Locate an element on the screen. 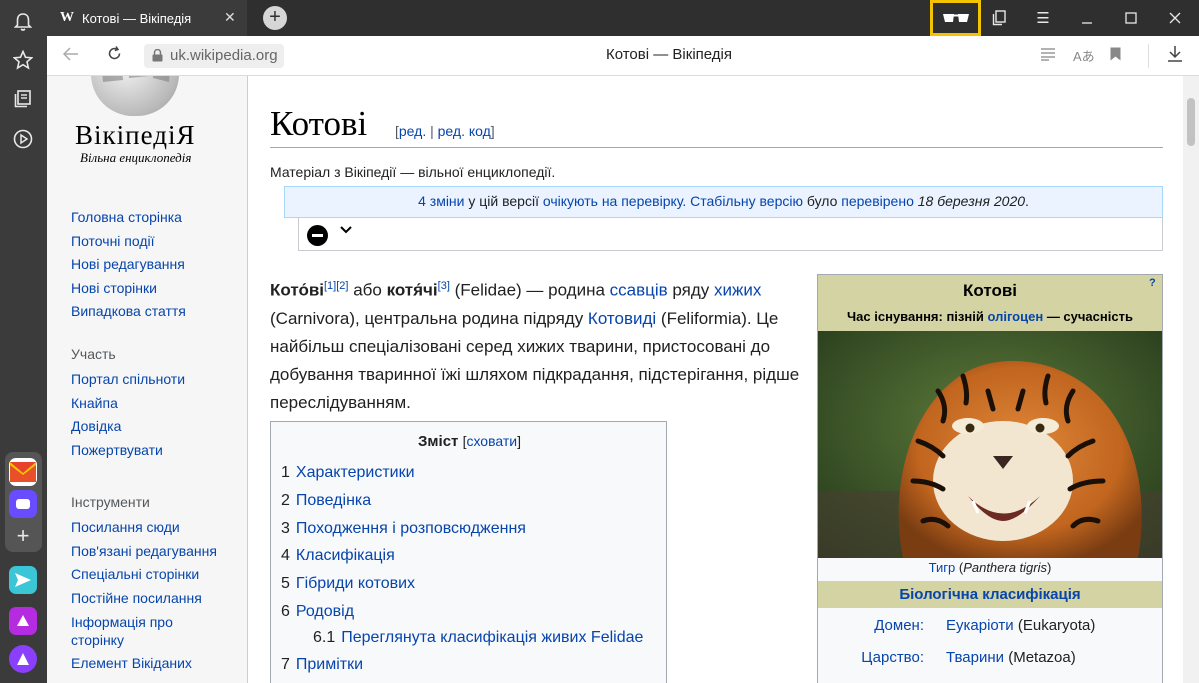 This screenshot has height=683, width=1199. toc-item: 5 Гібриди котових is located at coordinates (348, 584).